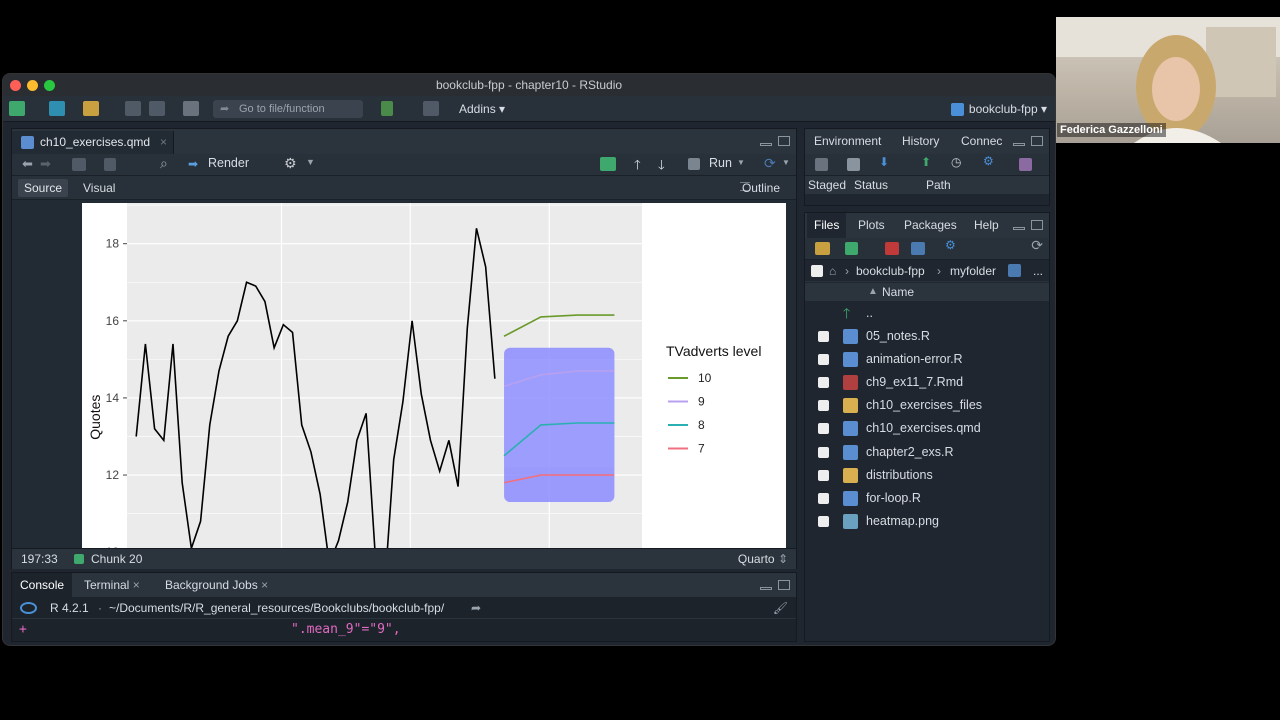 Image resolution: width=1280 pixels, height=720 pixels. Describe the element at coordinates (431, 108) in the screenshot. I see `pane-layout-icon` at that location.